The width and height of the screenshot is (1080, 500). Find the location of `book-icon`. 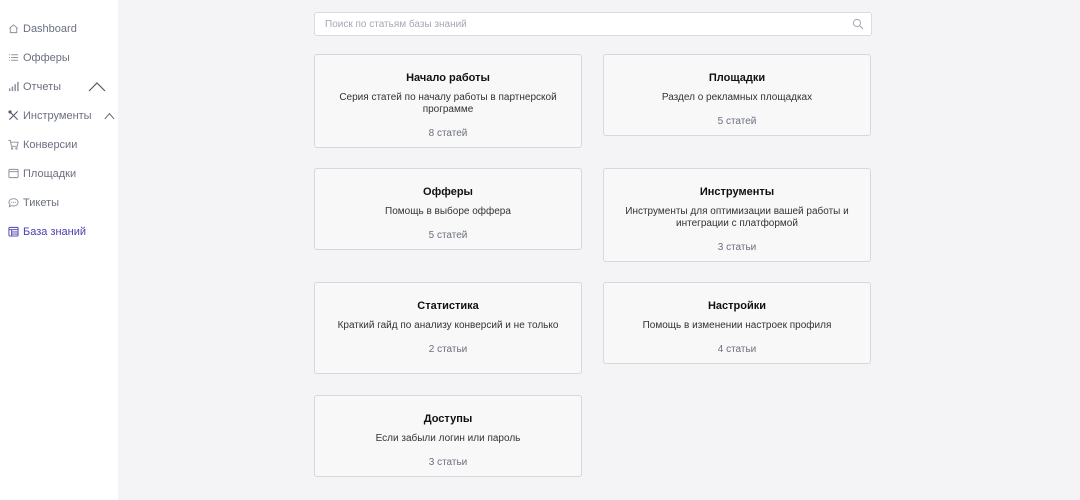

book-icon is located at coordinates (13, 231).